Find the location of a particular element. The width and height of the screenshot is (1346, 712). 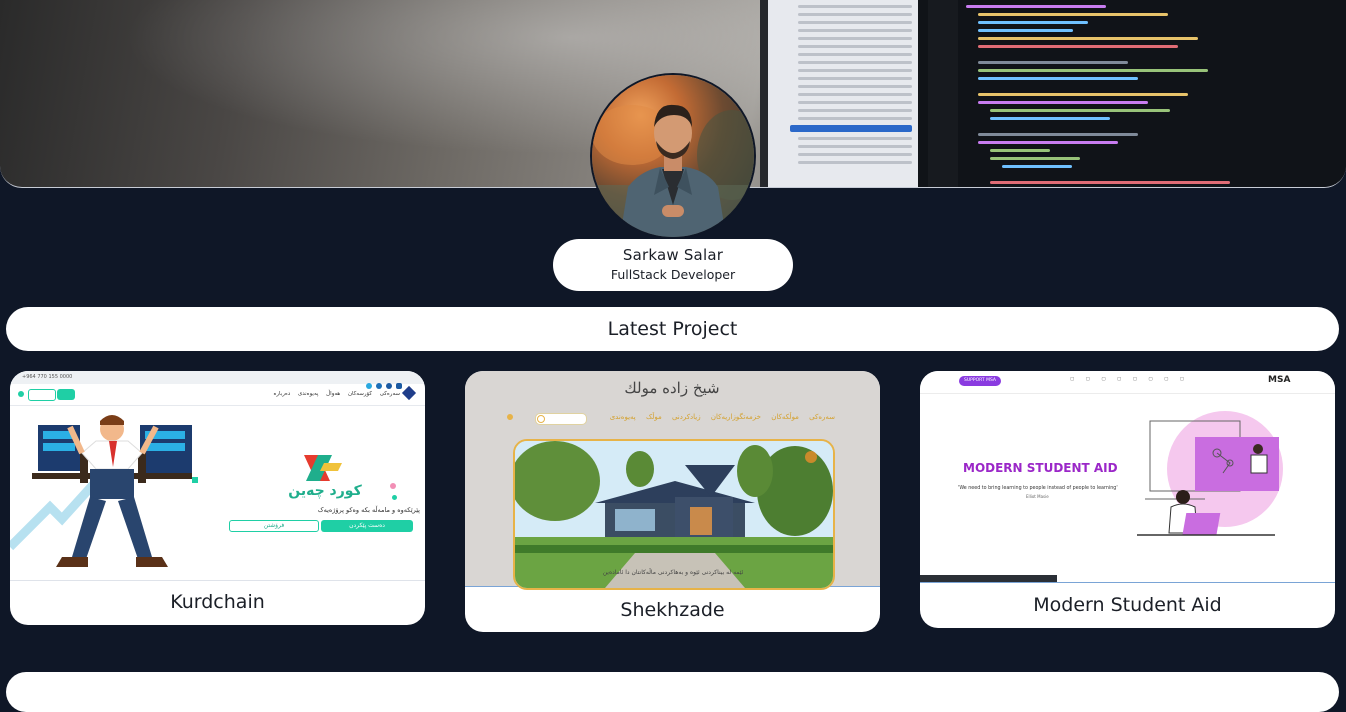

profile-photo-person is located at coordinates (673, 170).